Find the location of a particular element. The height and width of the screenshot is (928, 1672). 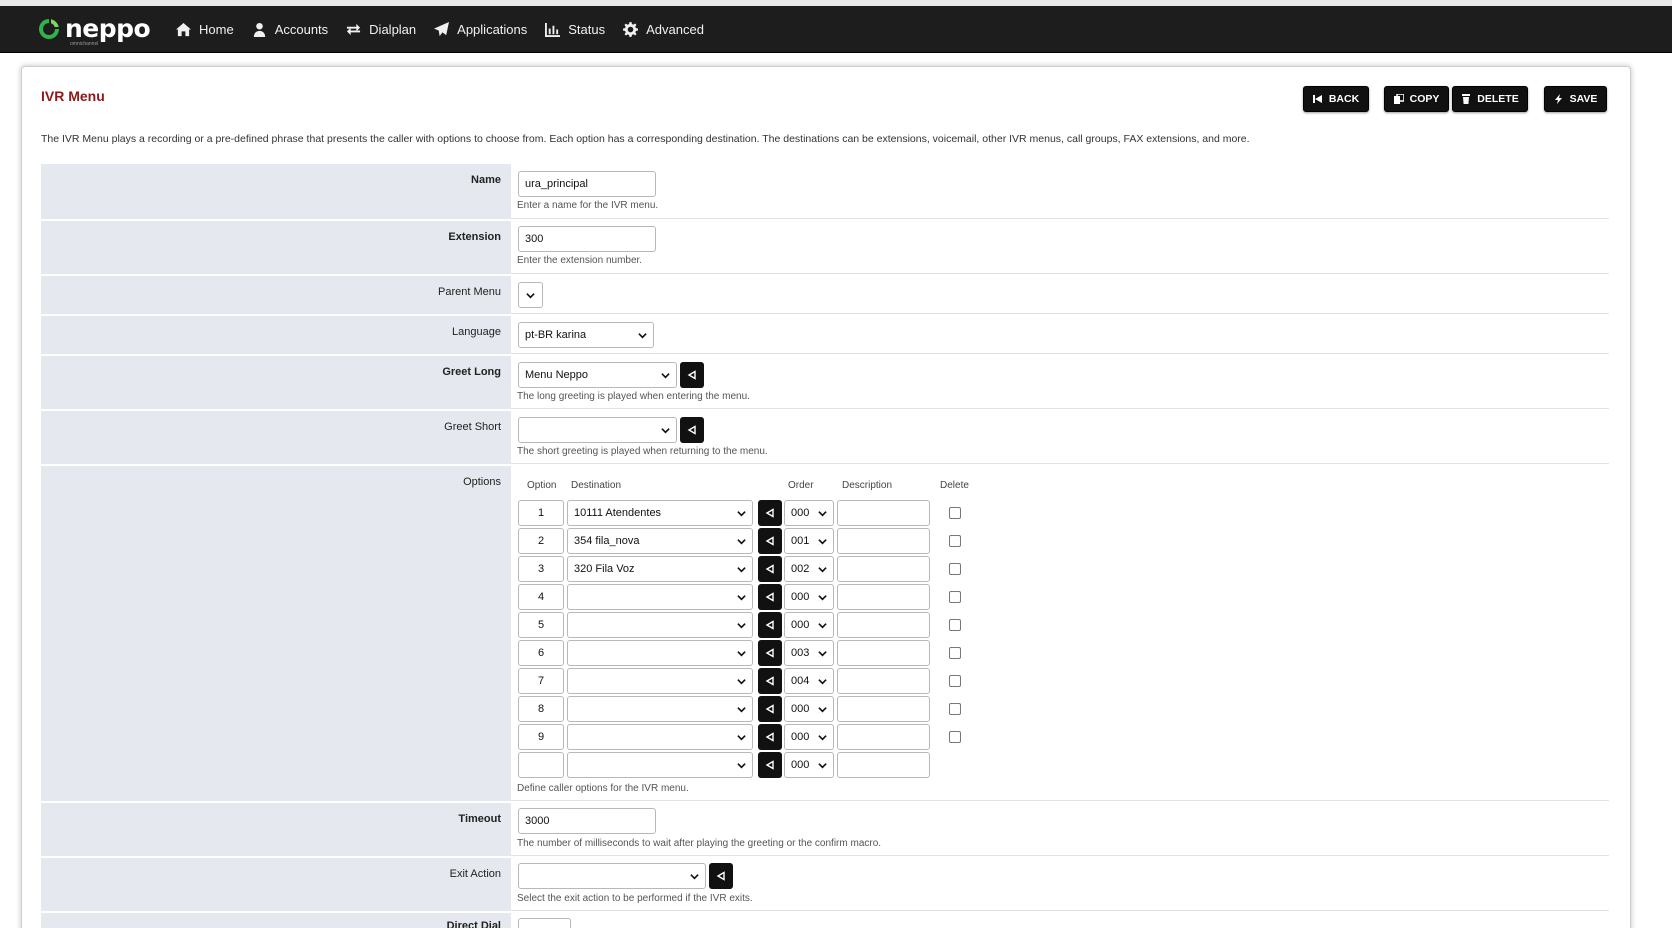

greet-long-play-button is located at coordinates (692, 375).